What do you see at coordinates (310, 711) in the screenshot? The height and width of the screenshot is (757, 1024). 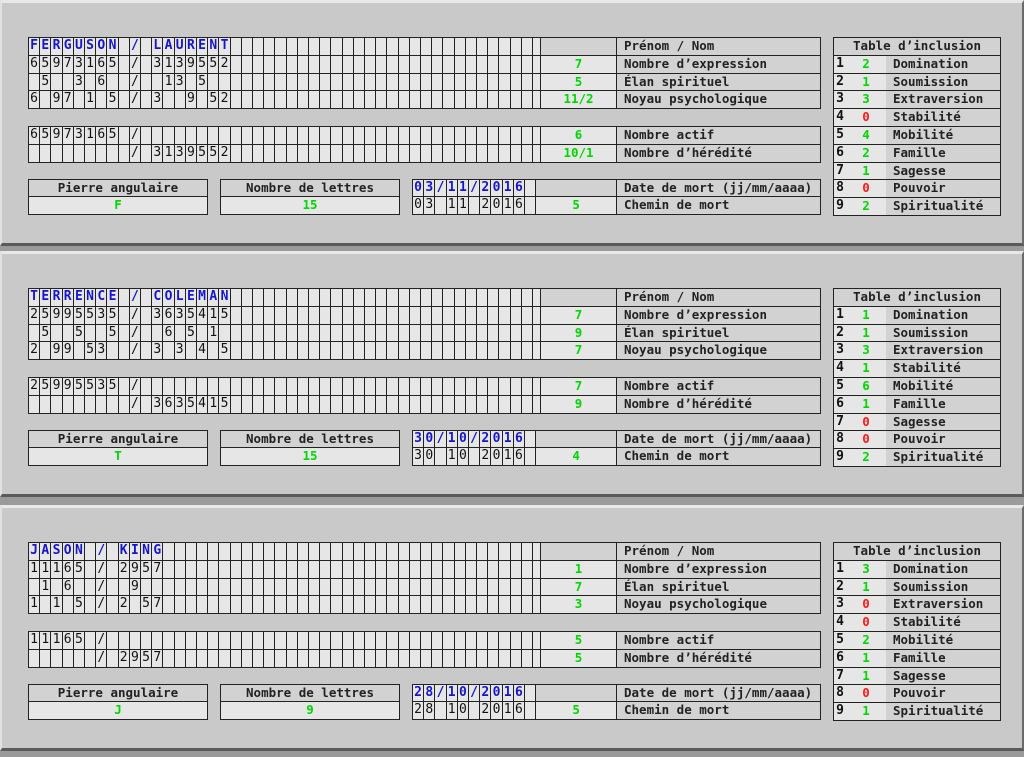 I see `nombre-lettres-value: 9` at bounding box center [310, 711].